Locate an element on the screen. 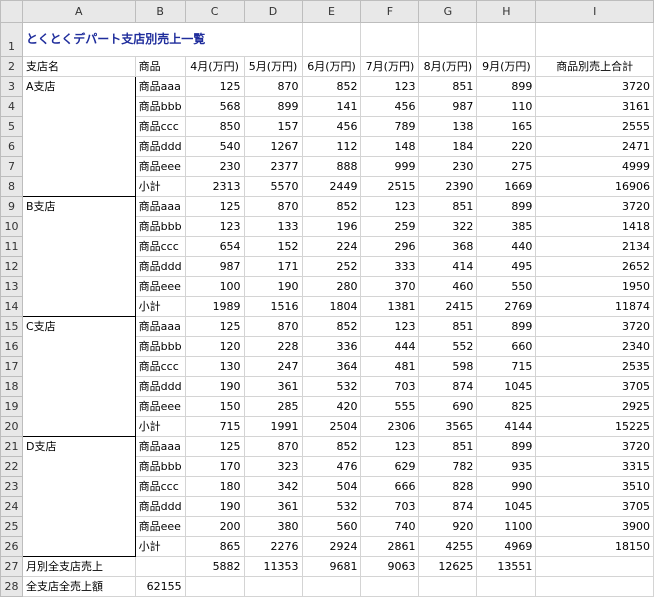  value-cell: 1989 is located at coordinates (214, 306).